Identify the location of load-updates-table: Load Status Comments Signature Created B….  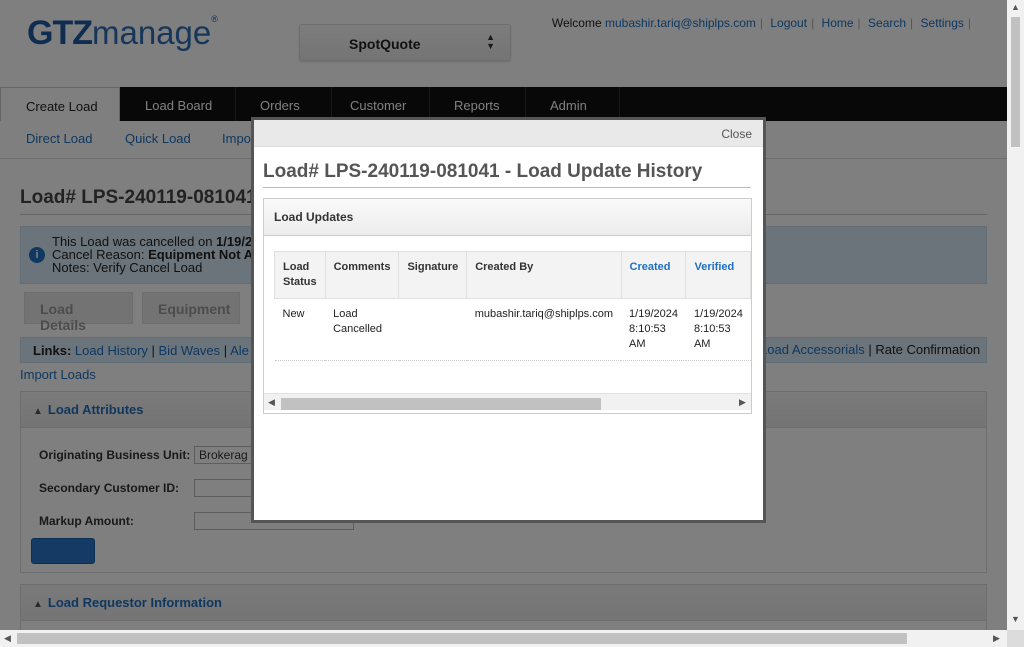
(512, 306).